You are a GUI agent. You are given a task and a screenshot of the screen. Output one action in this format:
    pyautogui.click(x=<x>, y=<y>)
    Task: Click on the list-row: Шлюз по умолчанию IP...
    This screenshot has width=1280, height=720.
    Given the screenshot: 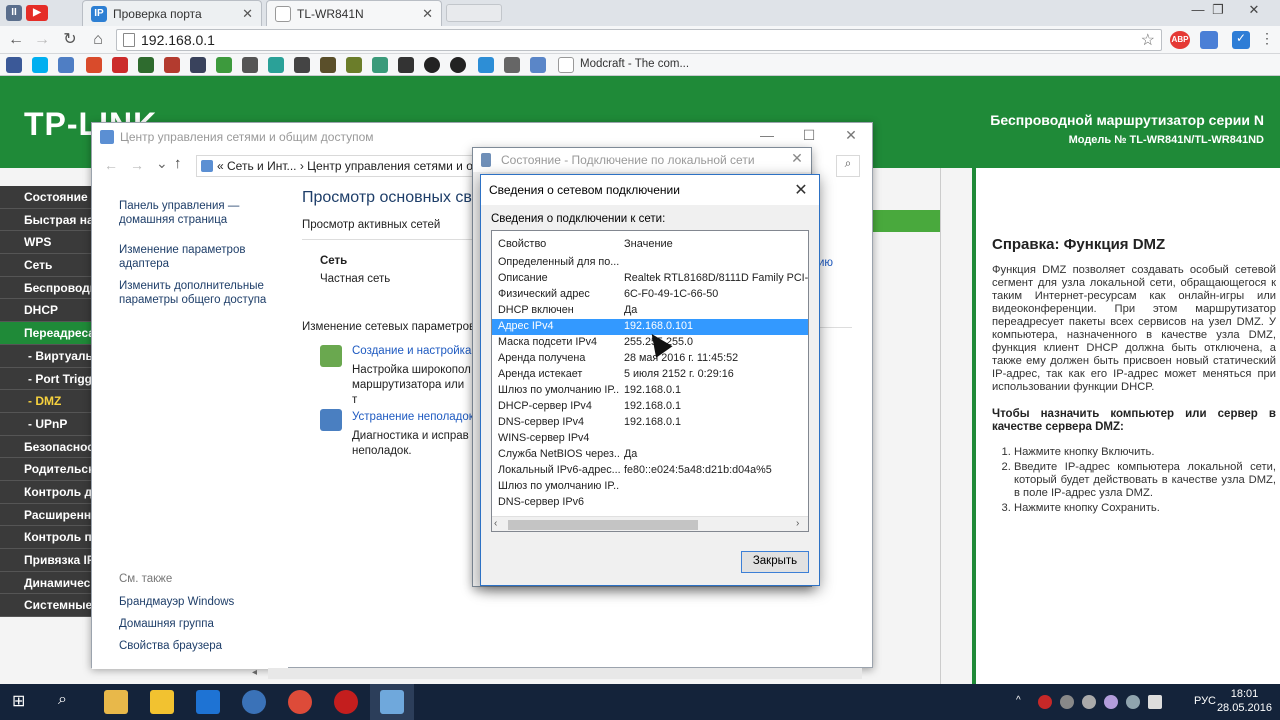 What is the action you would take?
    pyautogui.click(x=650, y=487)
    